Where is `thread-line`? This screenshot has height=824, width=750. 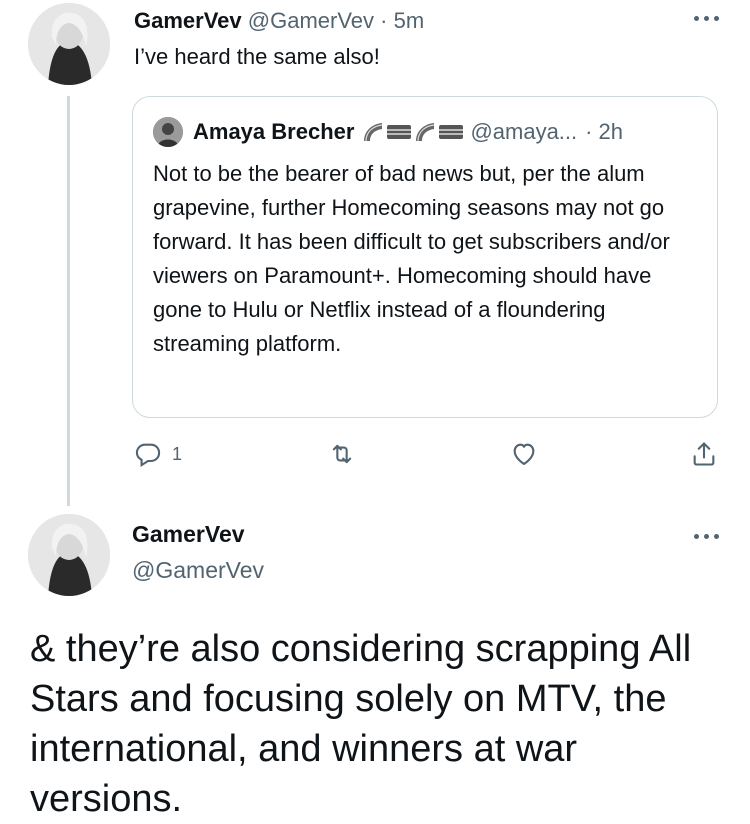
thread-line is located at coordinates (68, 301).